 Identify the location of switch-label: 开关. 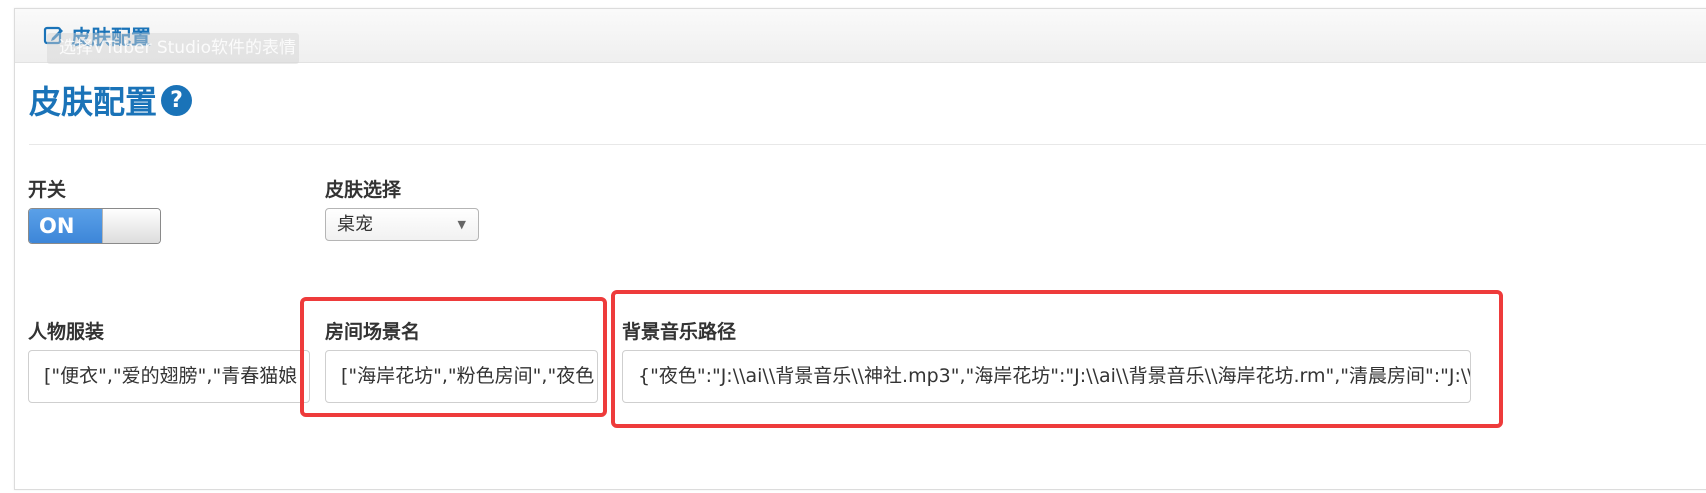
(47, 190).